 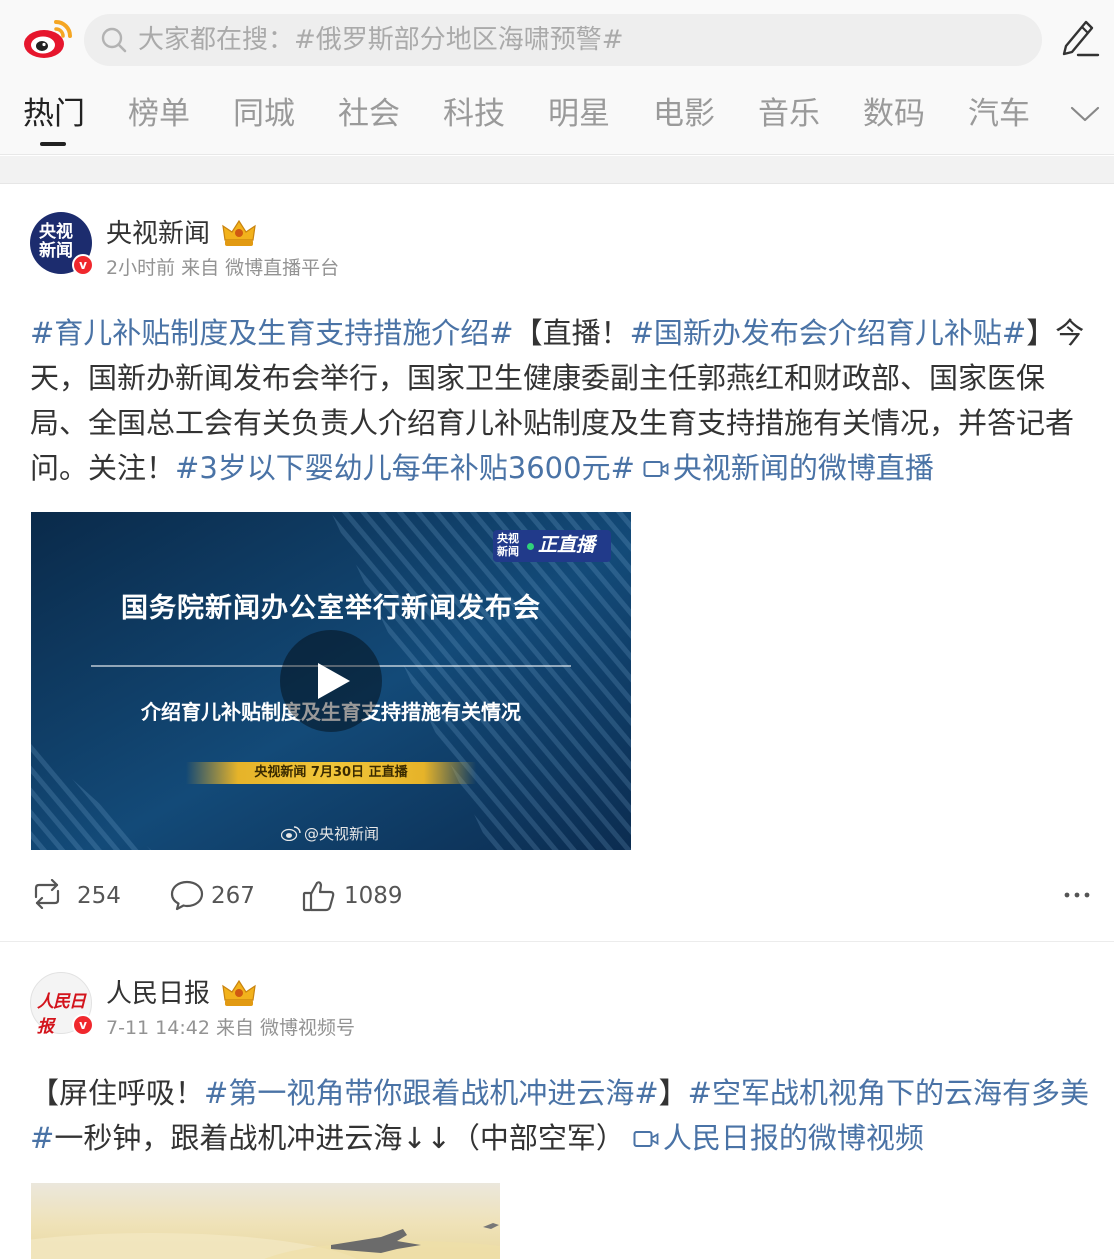 I want to click on tab-cars: 汽车, so click(x=999, y=114).